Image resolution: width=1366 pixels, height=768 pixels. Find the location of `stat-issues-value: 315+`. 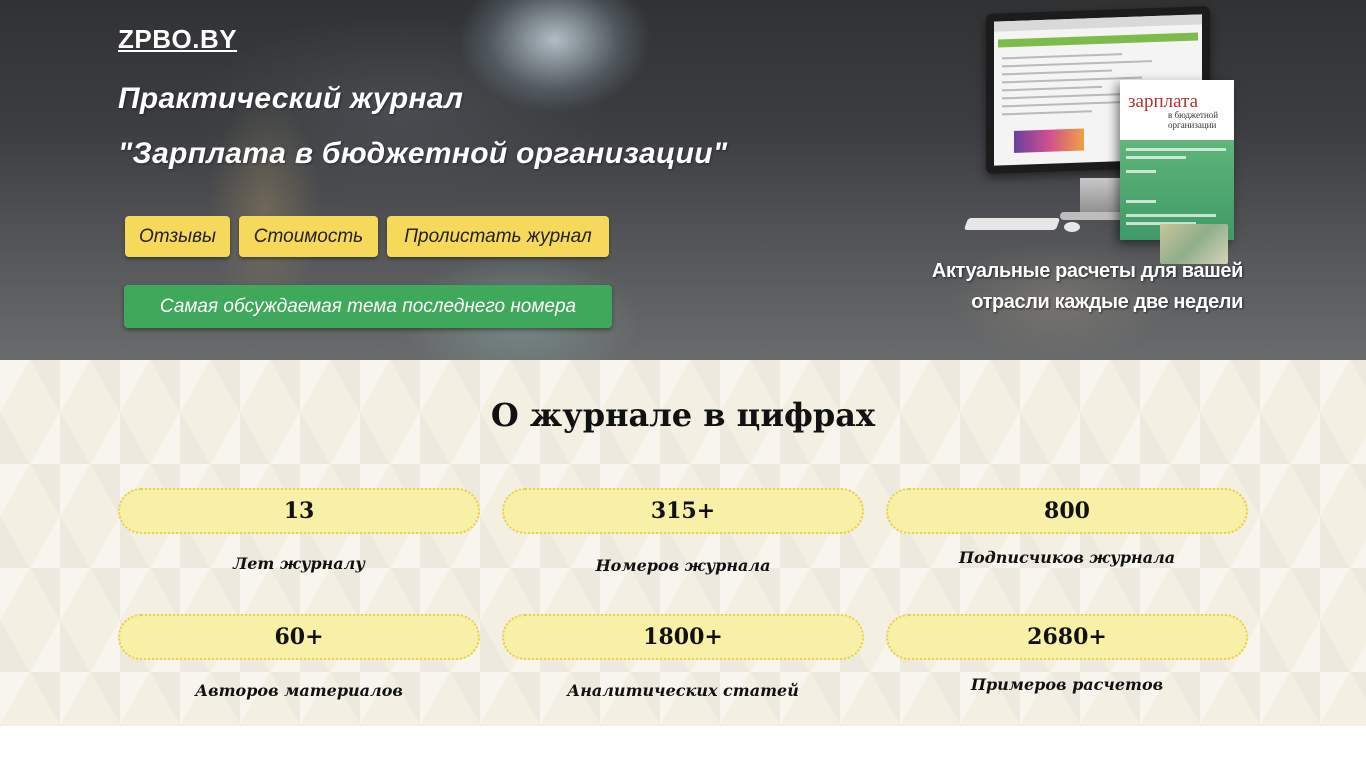

stat-issues-value: 315+ is located at coordinates (683, 511).